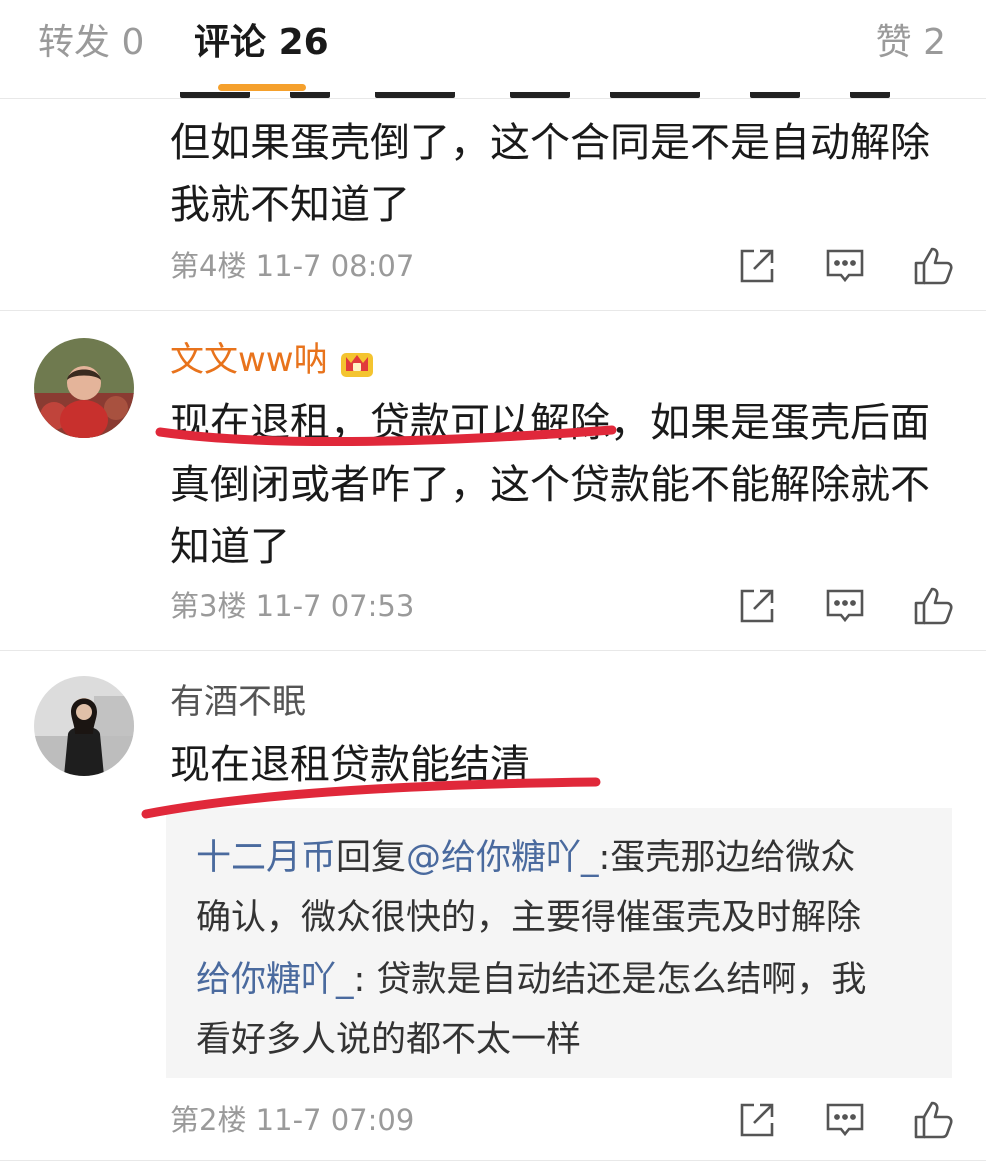  What do you see at coordinates (550, 485) in the screenshot?
I see `comment-text-line: 真倒闭或者咋了，这个贷款能不能解除就不` at bounding box center [550, 485].